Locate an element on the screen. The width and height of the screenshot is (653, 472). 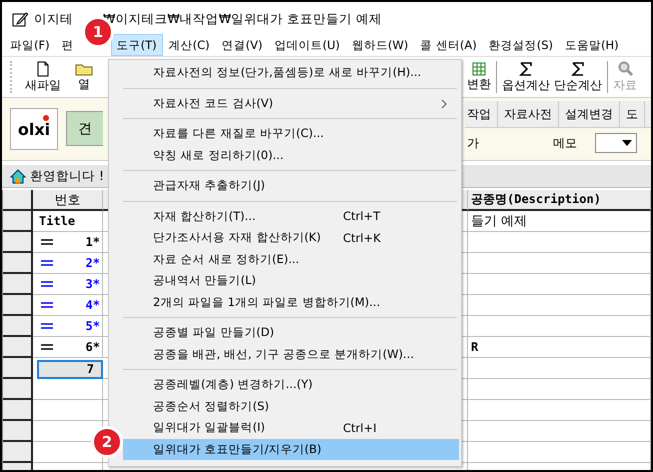
notepad-icon is located at coordinates (20, 19).